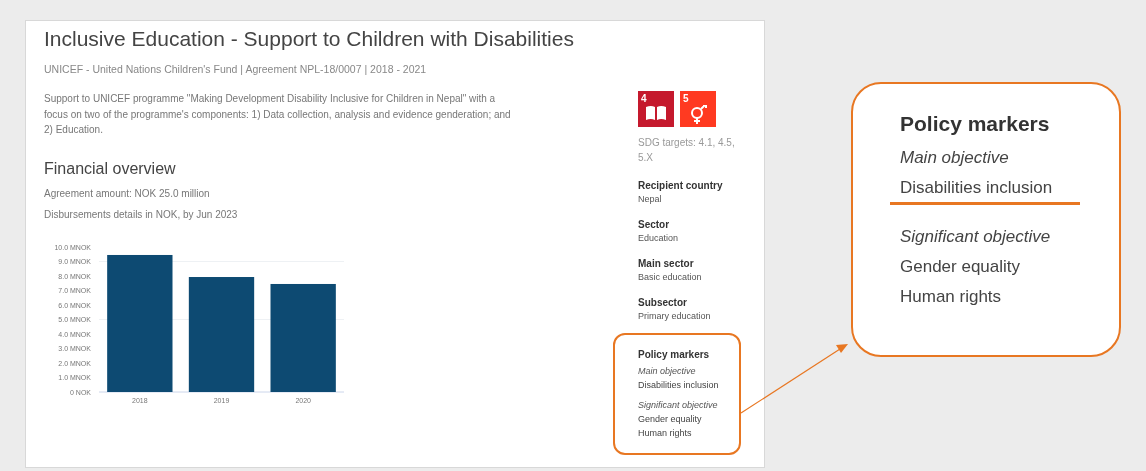 The image size is (1146, 471). I want to click on financial-info: Agreement amount: NOK 25.0 million, so click(127, 193).